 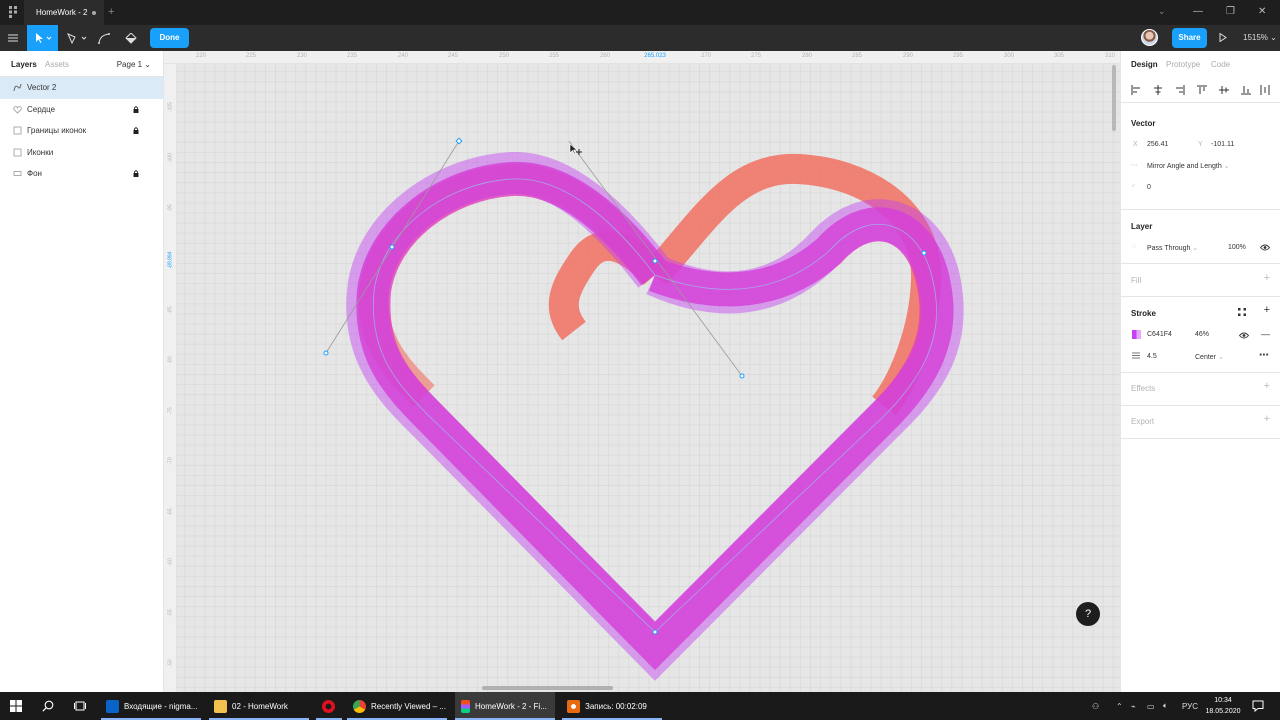 I want to click on tabs-chevron-icon: ⌄, so click(x=1162, y=11).